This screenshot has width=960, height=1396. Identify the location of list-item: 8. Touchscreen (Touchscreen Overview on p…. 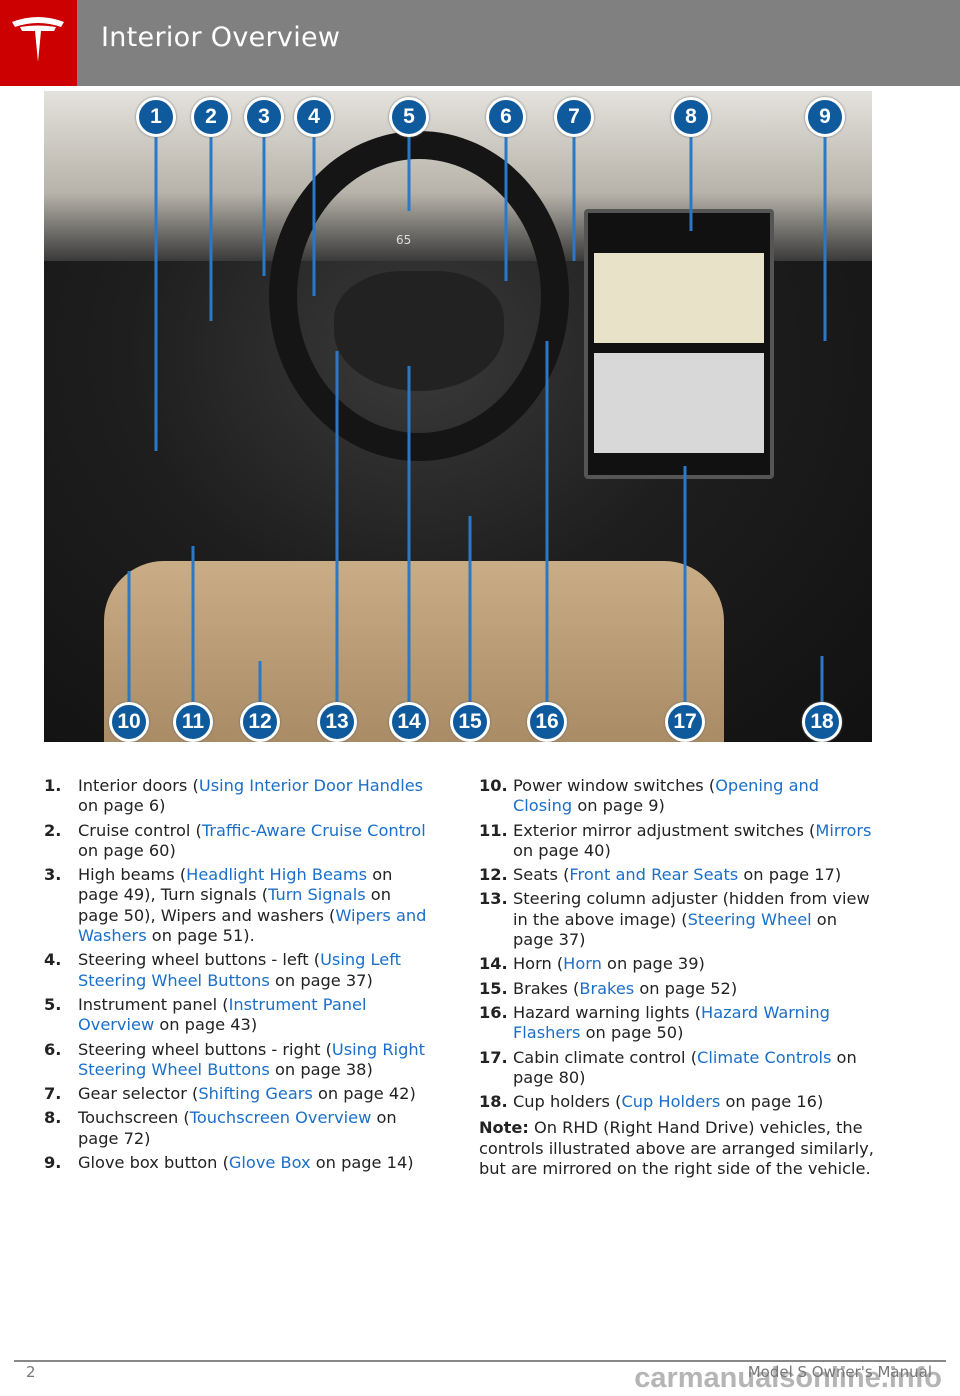
(239, 1128).